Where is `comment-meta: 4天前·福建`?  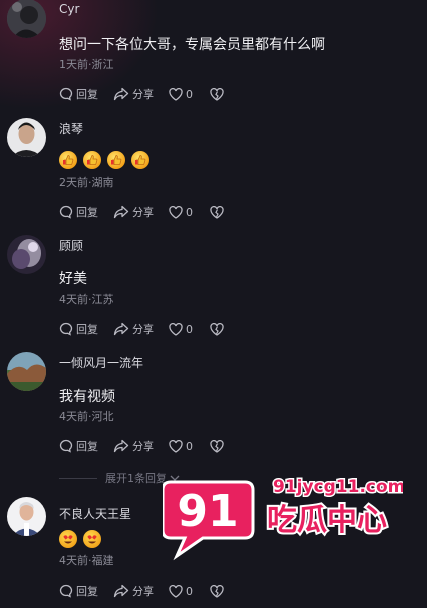 comment-meta: 4天前·福建 is located at coordinates (86, 560).